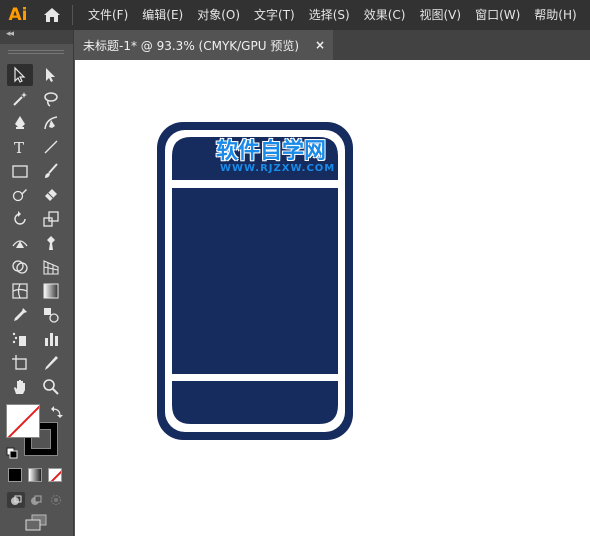  Describe the element at coordinates (20, 387) in the screenshot. I see `hand-tool-icon` at that location.